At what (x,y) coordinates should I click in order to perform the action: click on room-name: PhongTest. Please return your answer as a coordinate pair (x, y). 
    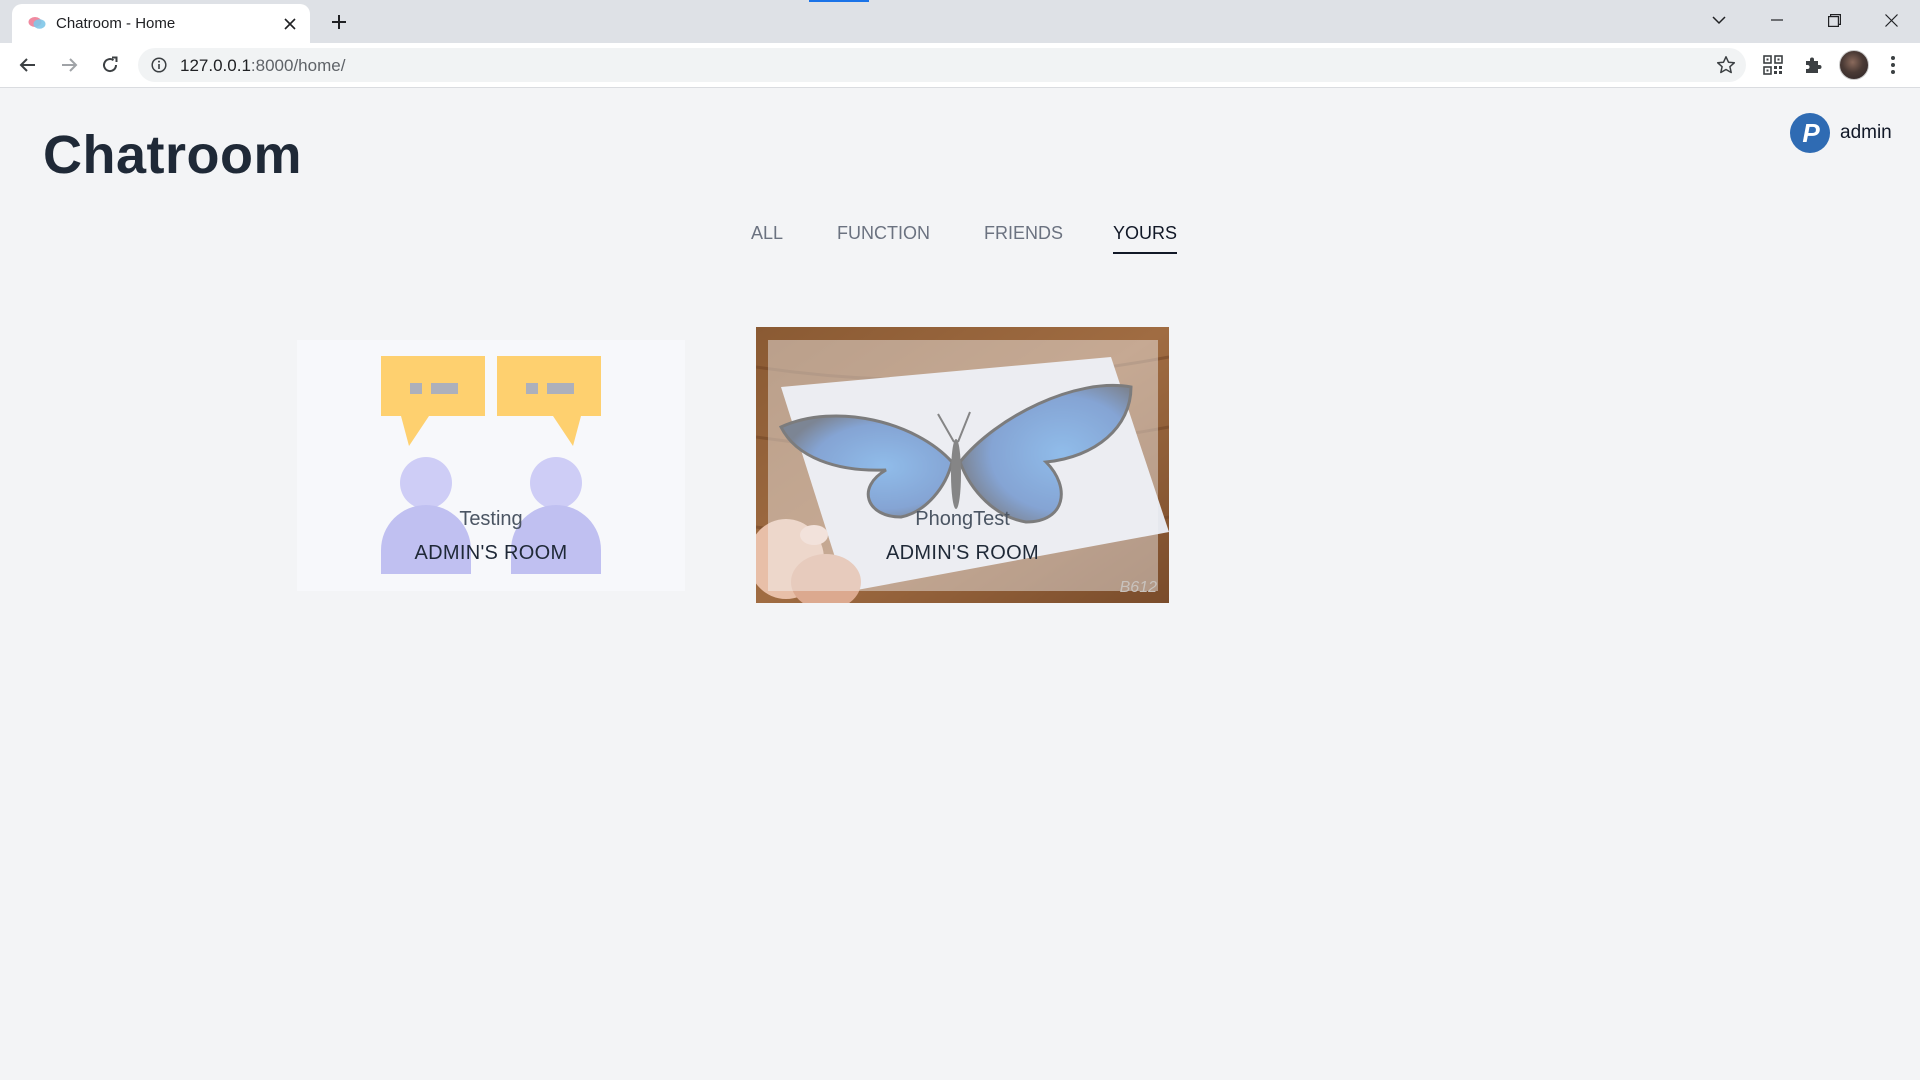
    Looking at the image, I should click on (962, 519).